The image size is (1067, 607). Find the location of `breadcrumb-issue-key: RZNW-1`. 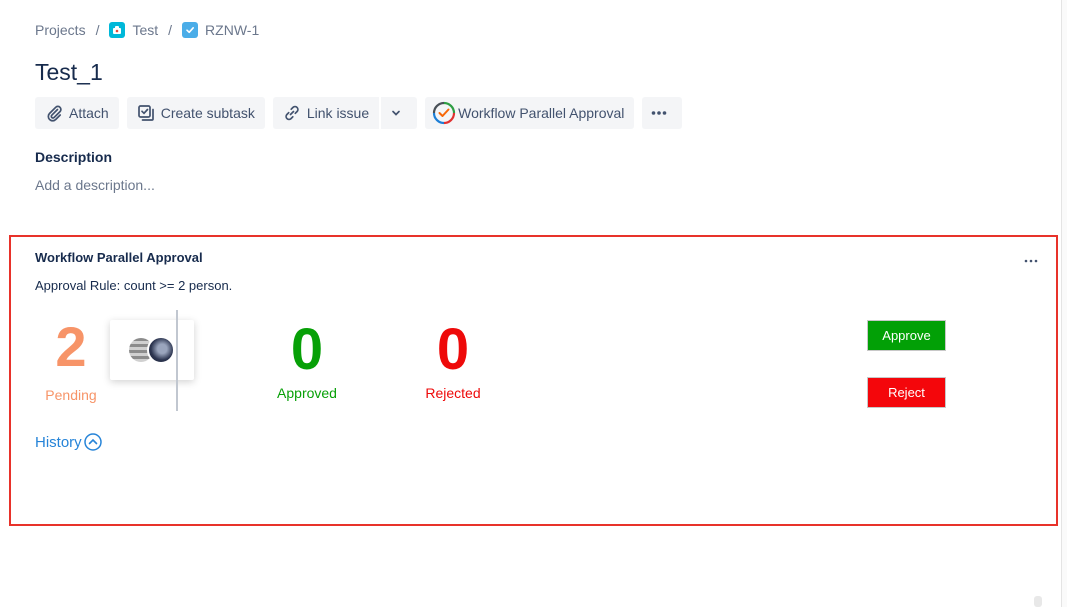

breadcrumb-issue-key: RZNW-1 is located at coordinates (232, 30).